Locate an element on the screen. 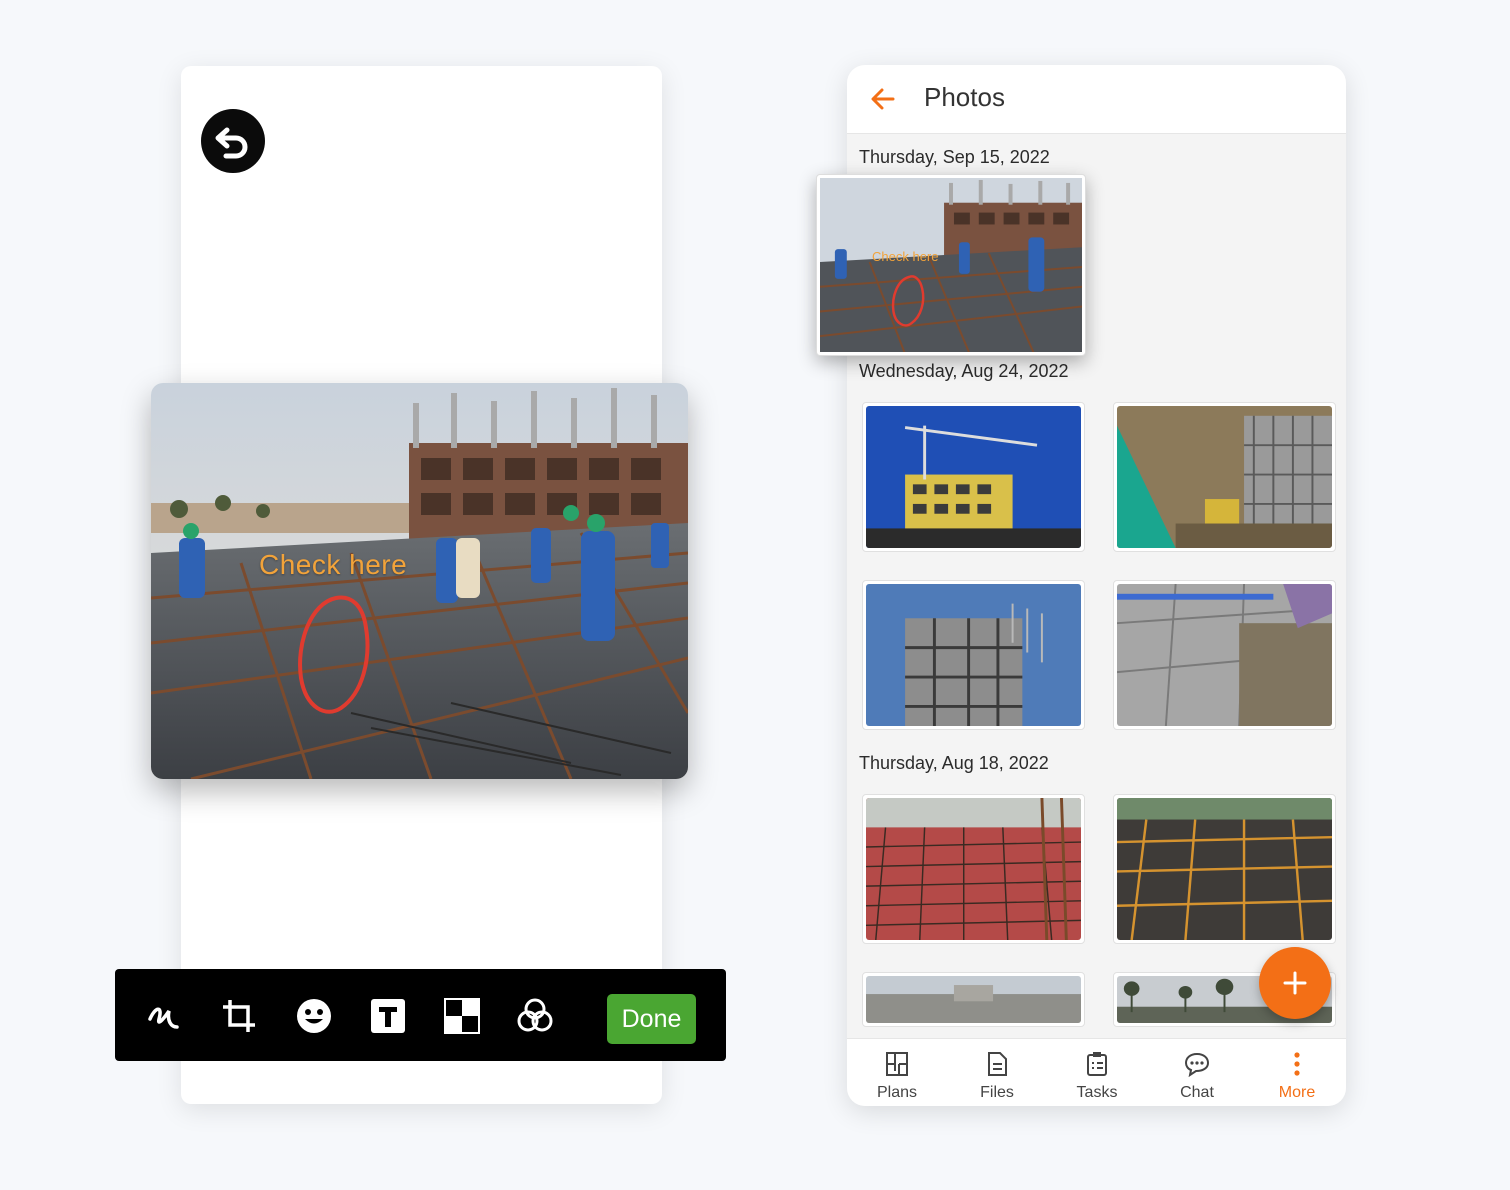  editor-photo-canvas: Check here is located at coordinates (419, 581).